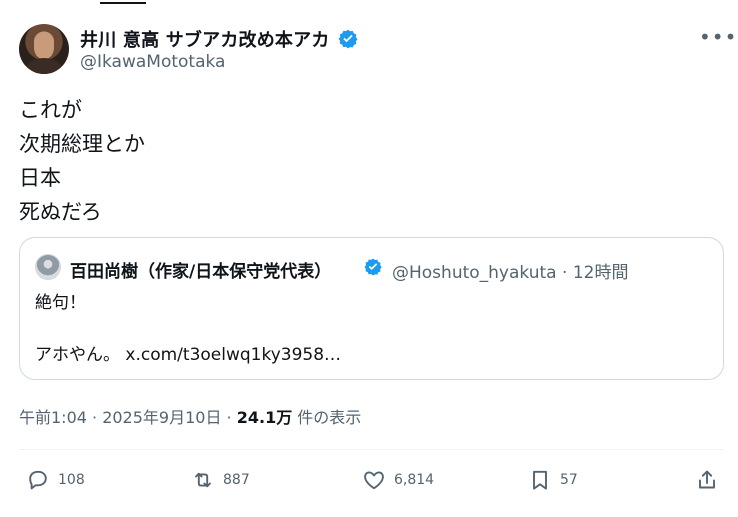 The height and width of the screenshot is (517, 738). What do you see at coordinates (220, 480) in the screenshot?
I see `retweet-button: 887` at bounding box center [220, 480].